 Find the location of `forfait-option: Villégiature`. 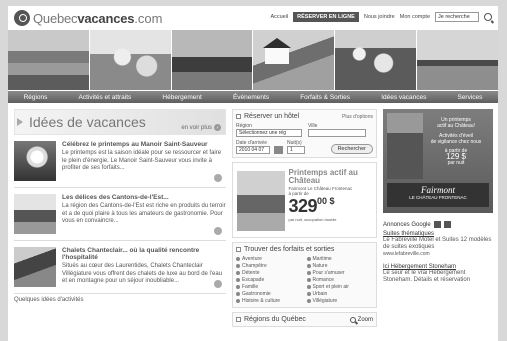

forfait-option: Villégiature is located at coordinates (340, 301).